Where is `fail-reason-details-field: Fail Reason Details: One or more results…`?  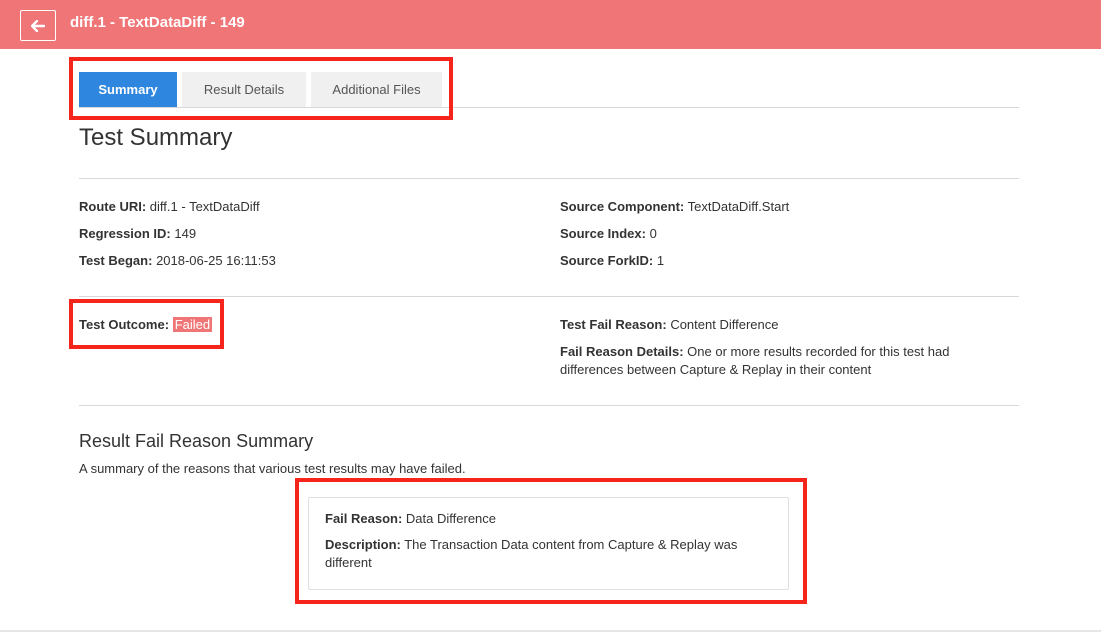 fail-reason-details-field: Fail Reason Details: One or more results… is located at coordinates (775, 361).